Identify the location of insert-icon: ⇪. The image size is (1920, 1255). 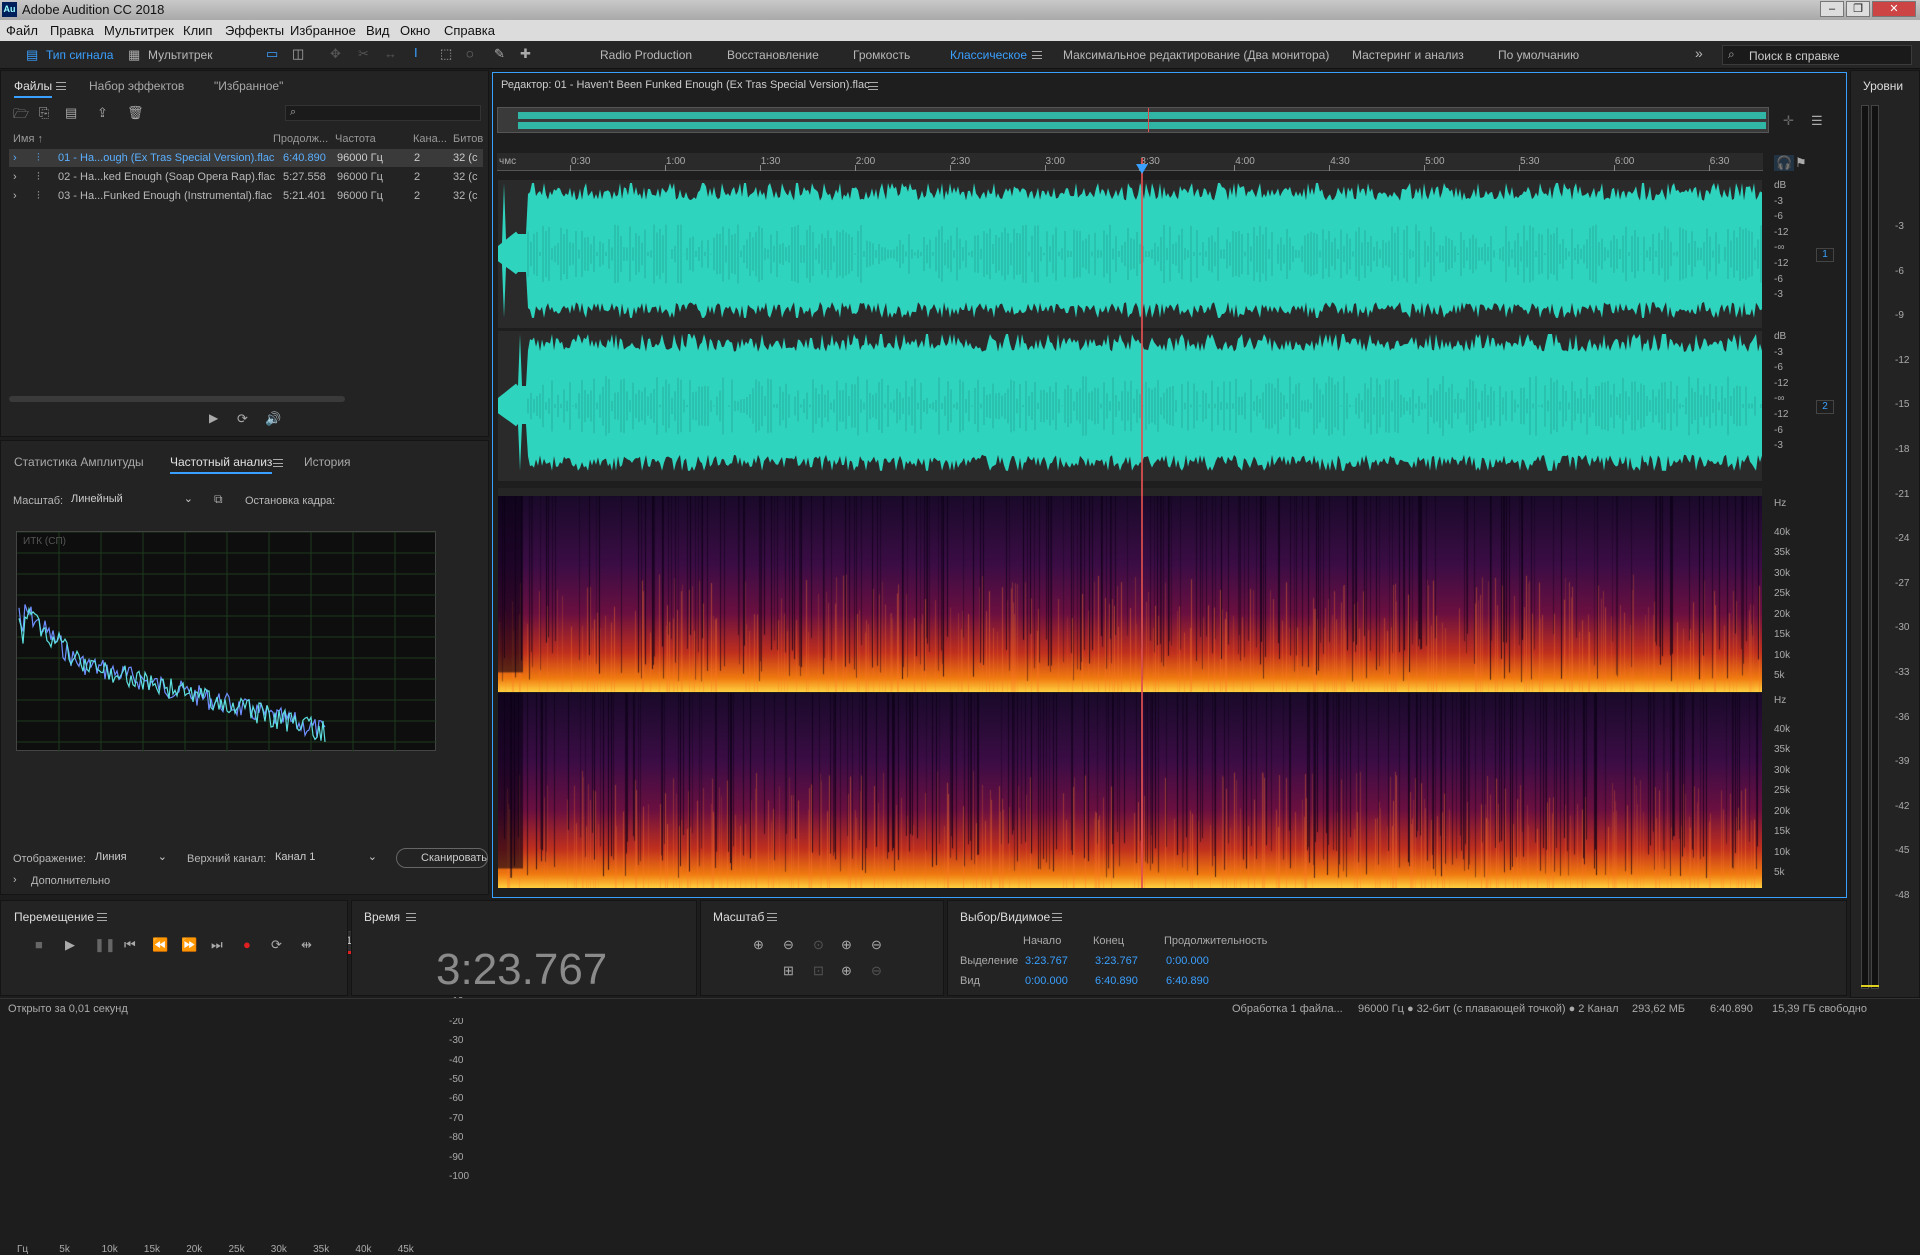
(102, 113).